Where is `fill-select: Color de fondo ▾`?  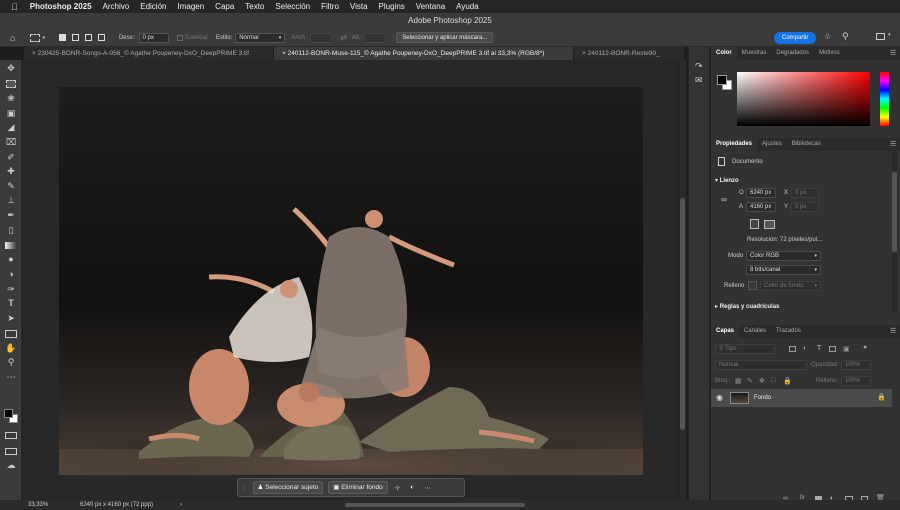 fill-select: Color de fondo ▾ is located at coordinates (790, 286).